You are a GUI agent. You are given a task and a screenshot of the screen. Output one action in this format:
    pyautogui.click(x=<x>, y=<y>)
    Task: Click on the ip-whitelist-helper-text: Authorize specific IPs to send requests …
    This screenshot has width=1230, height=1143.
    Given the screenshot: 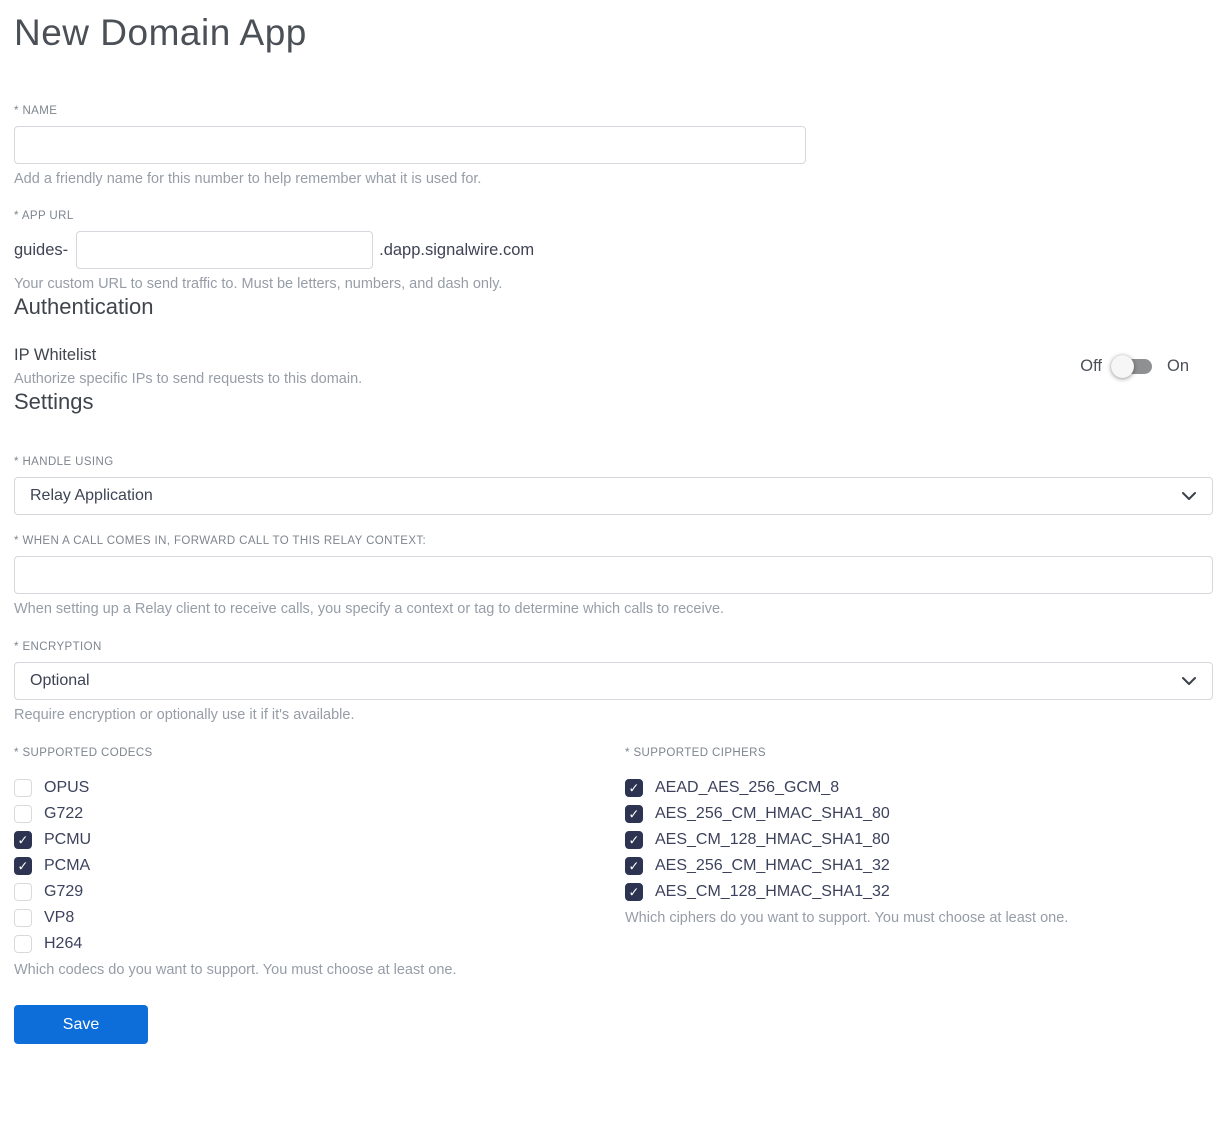 What is the action you would take?
    pyautogui.click(x=188, y=379)
    